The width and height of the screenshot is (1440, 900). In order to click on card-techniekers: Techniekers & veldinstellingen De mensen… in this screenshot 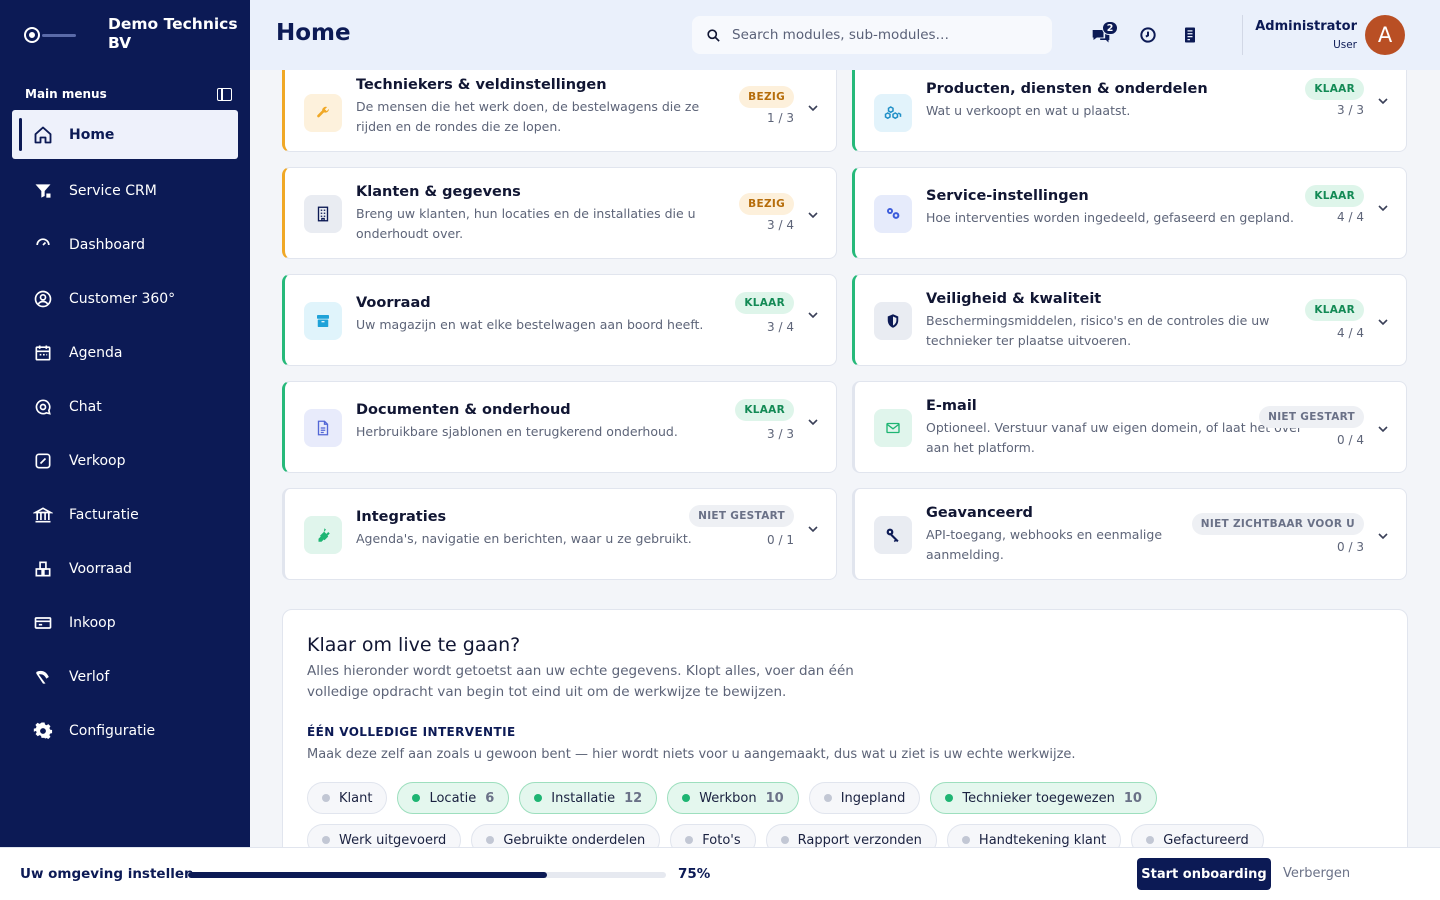, I will do `click(559, 111)`.